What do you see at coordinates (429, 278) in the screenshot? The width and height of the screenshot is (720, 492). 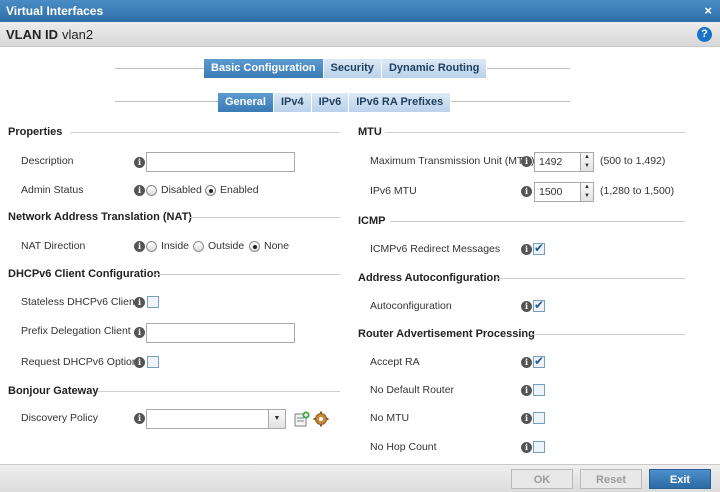 I see `autoconf-heading: Address Autoconfiguration` at bounding box center [429, 278].